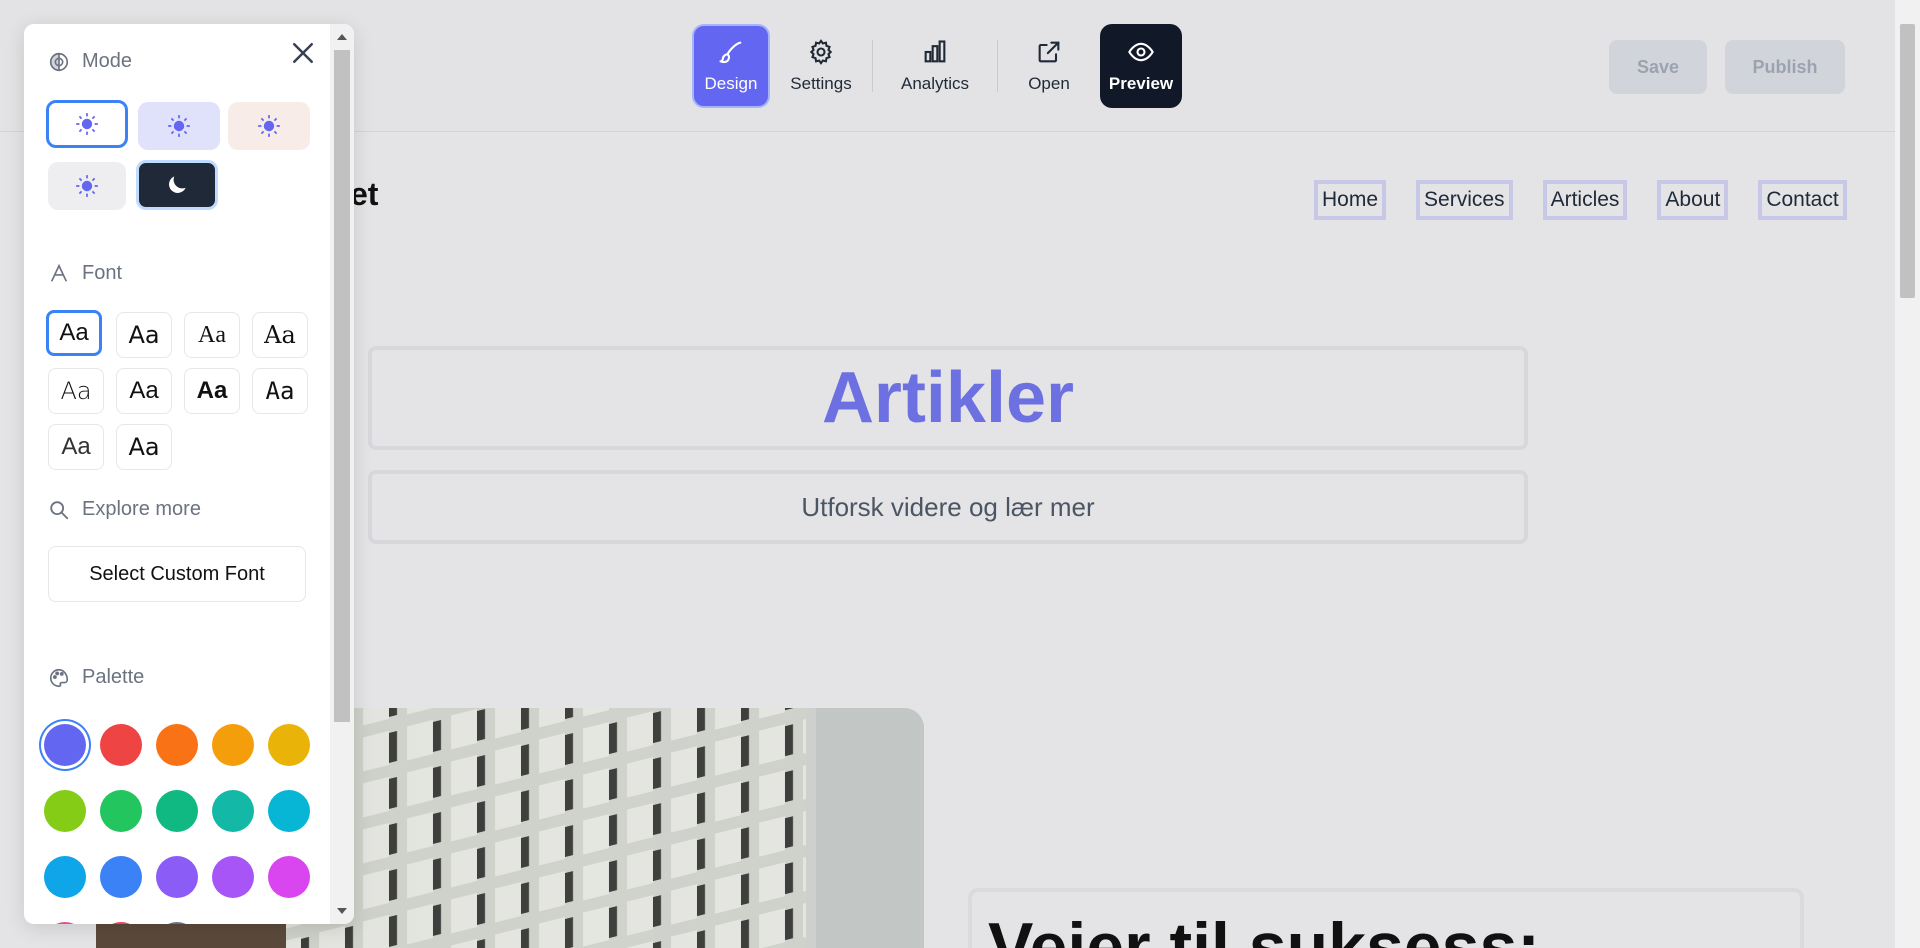  What do you see at coordinates (1264, 928) in the screenshot?
I see `article-title: Veier til suksess:` at bounding box center [1264, 928].